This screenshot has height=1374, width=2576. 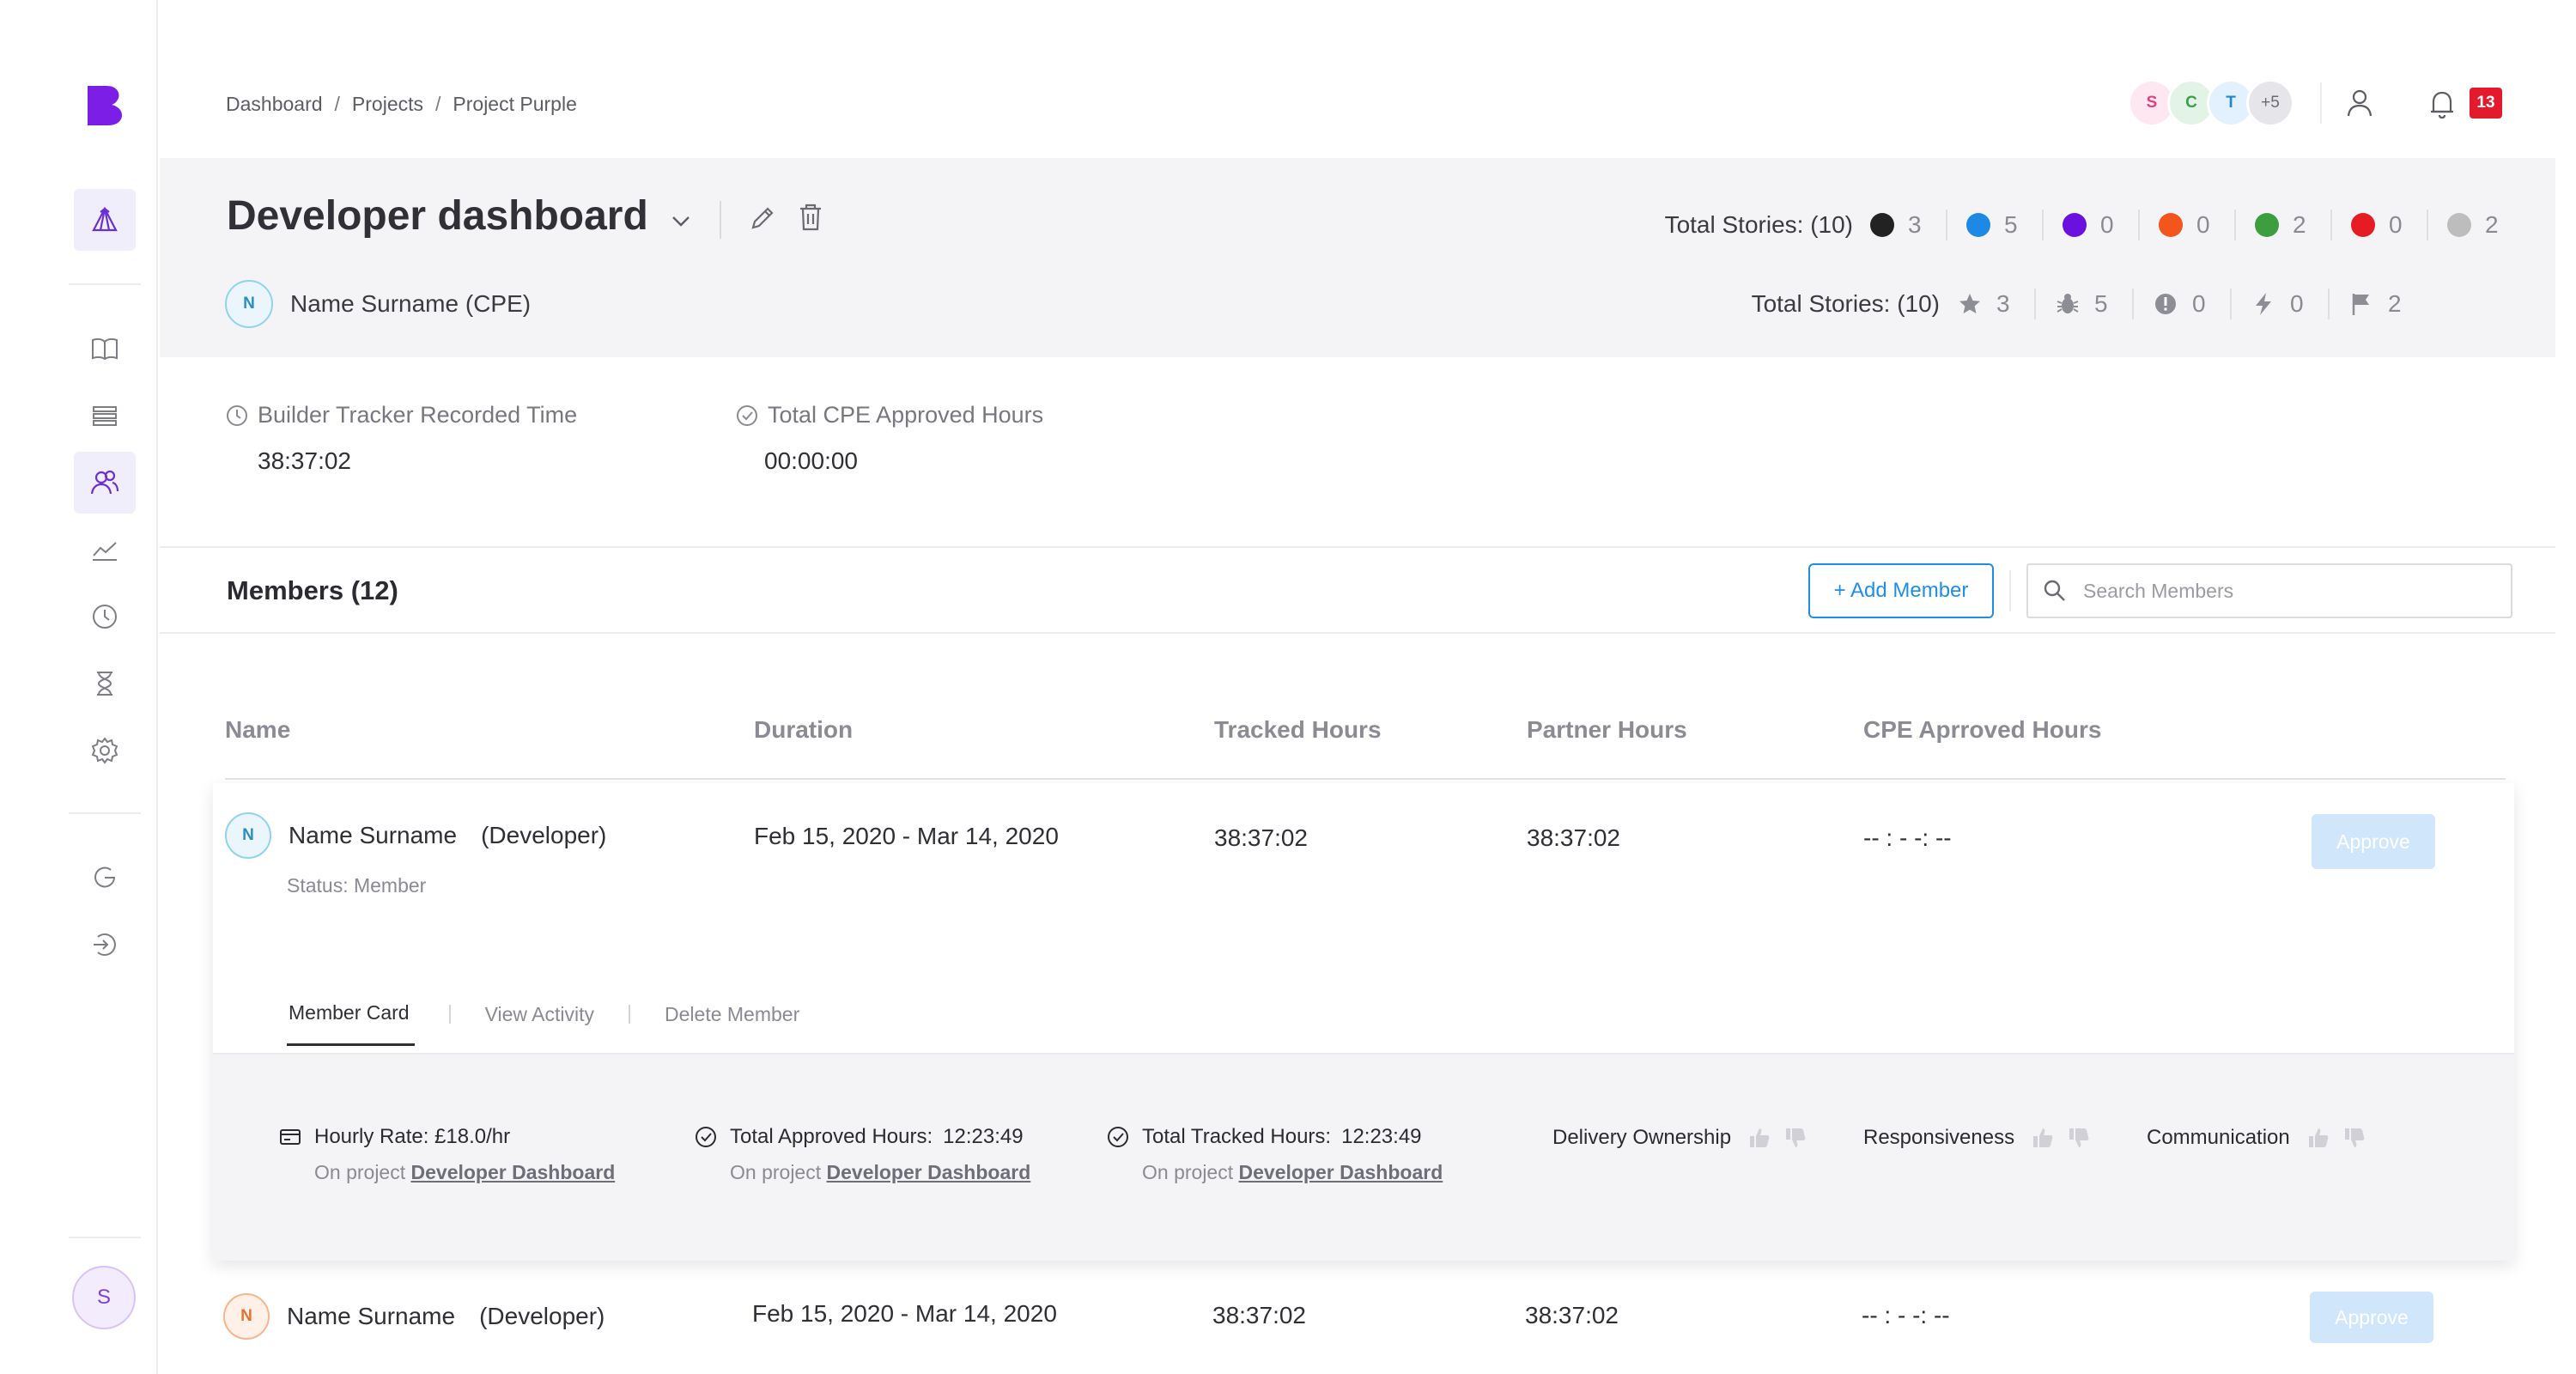 What do you see at coordinates (2257, 1138) in the screenshot?
I see `rating-communication: Communication` at bounding box center [2257, 1138].